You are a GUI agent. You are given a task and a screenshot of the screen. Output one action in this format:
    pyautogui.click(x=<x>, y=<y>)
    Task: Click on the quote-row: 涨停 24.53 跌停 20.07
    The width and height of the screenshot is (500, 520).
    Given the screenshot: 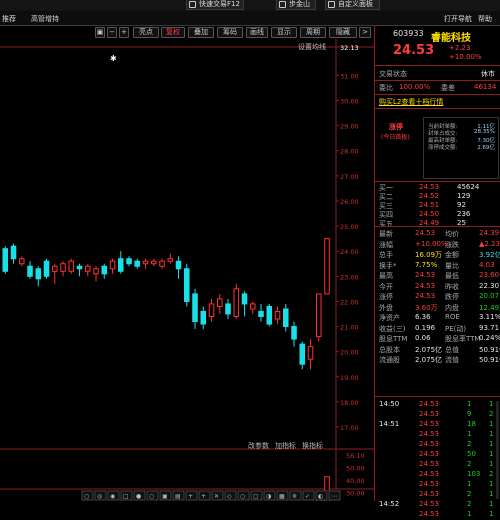 What is the action you would take?
    pyautogui.click(x=439, y=297)
    